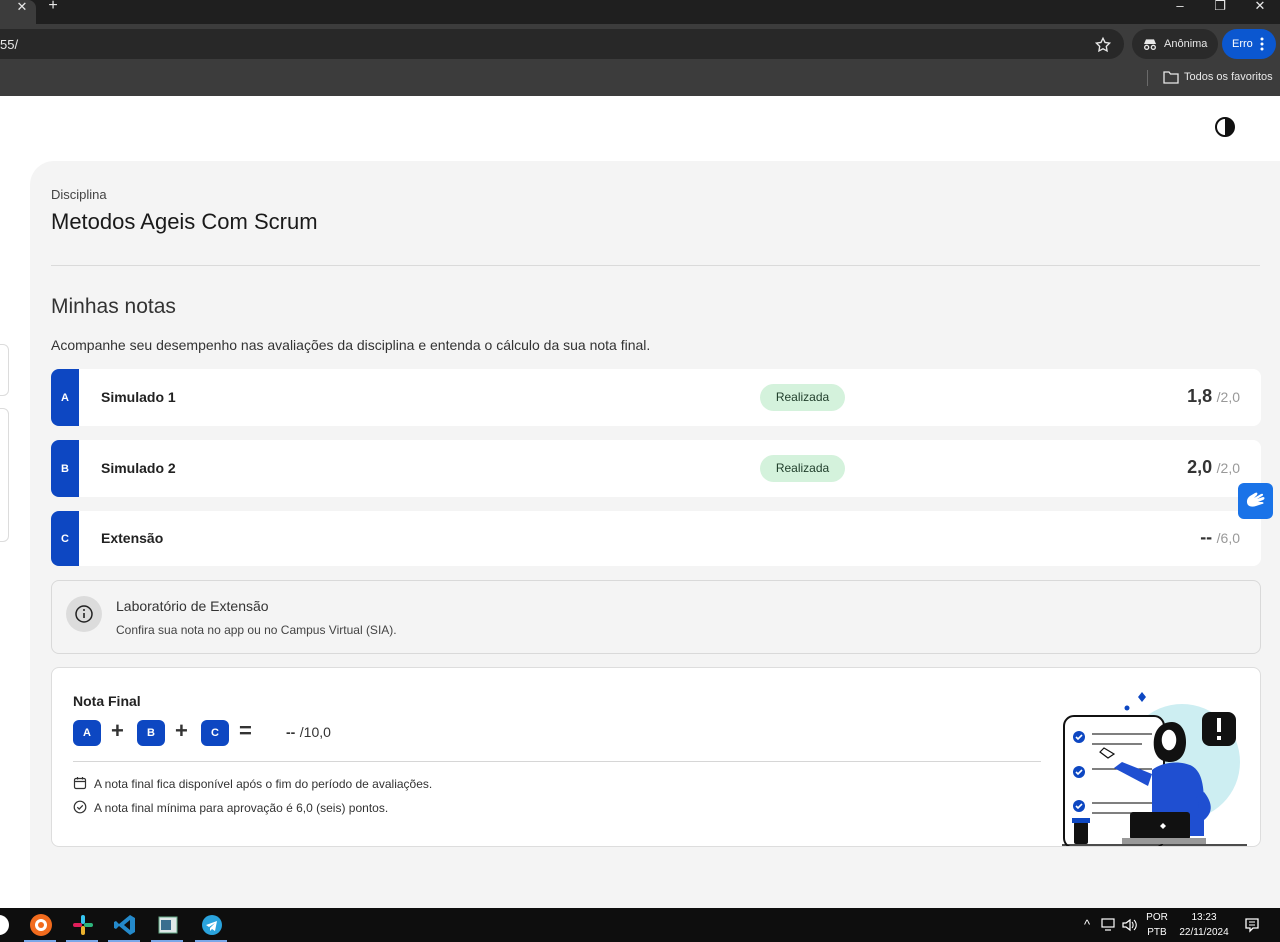 The width and height of the screenshot is (1280, 942). Describe the element at coordinates (1213, 467) in the screenshot. I see `score: 2,0 /2,0` at that location.